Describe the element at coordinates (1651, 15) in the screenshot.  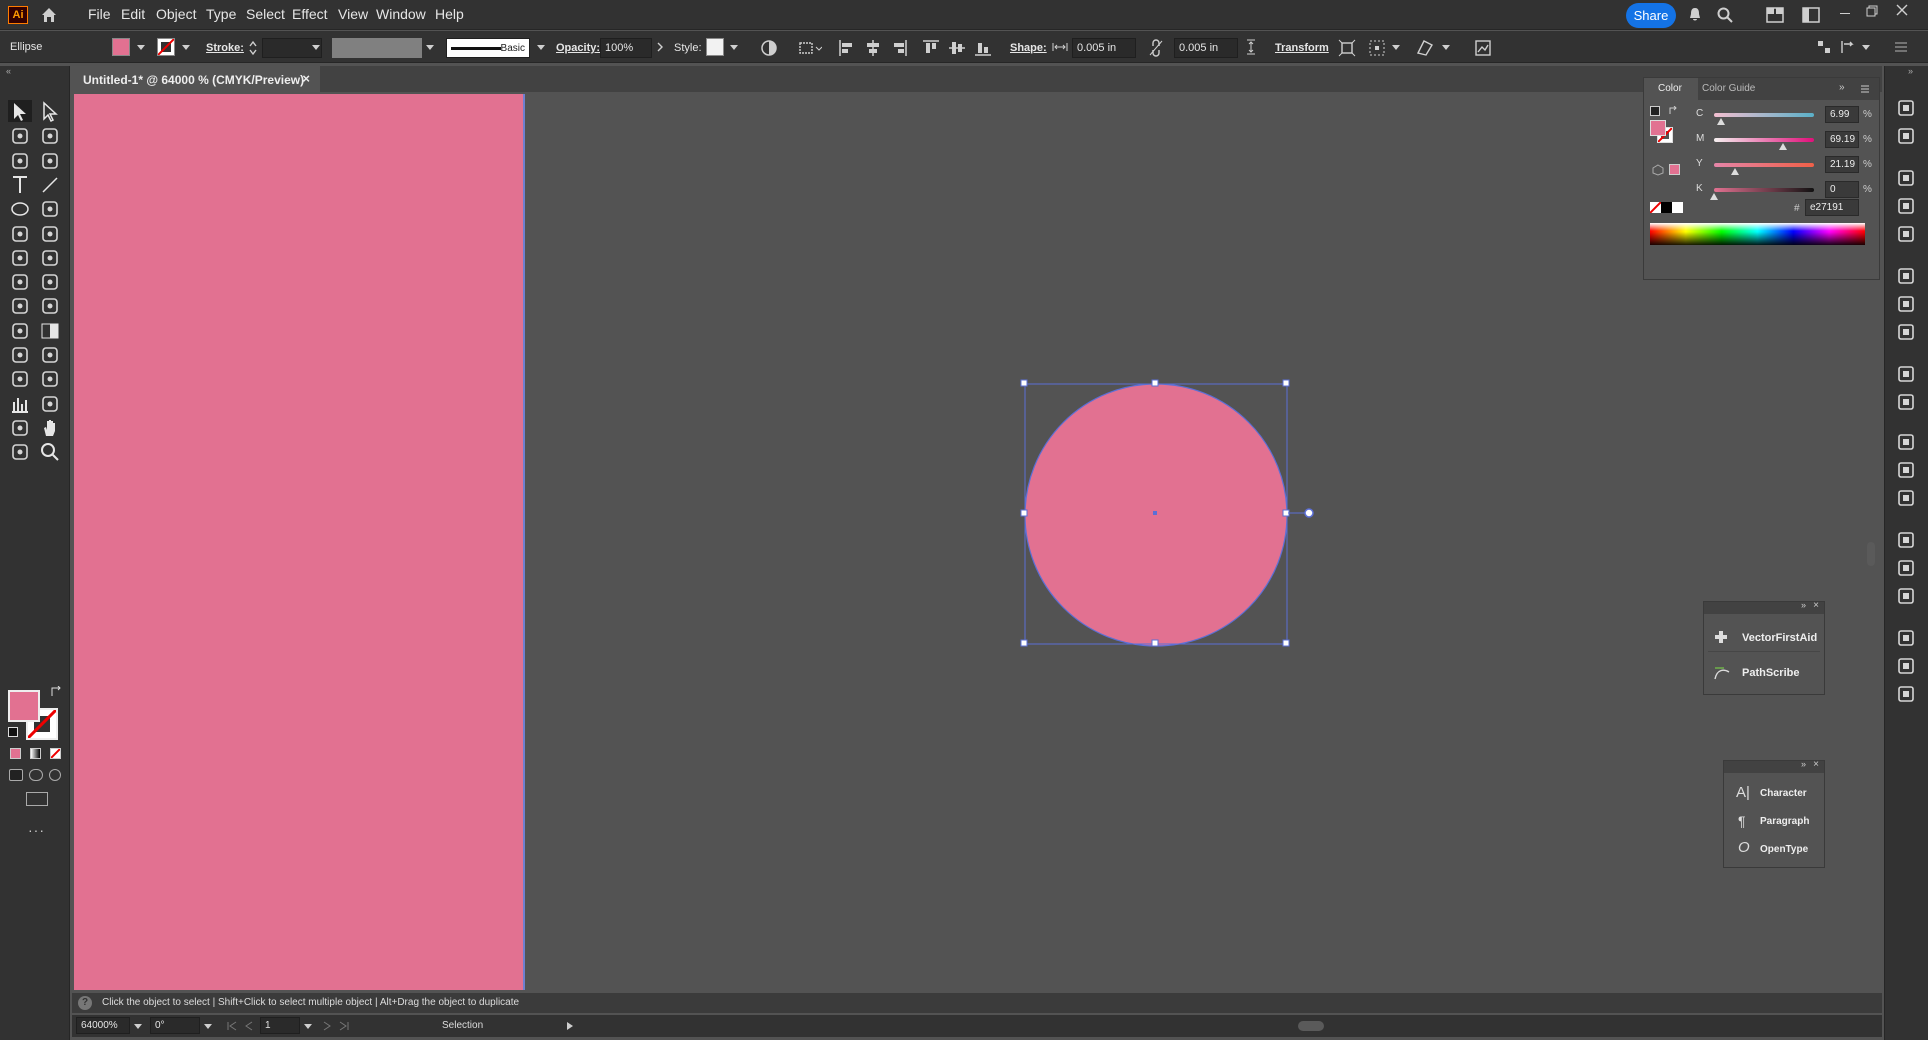
I see `share-button: Share` at that location.